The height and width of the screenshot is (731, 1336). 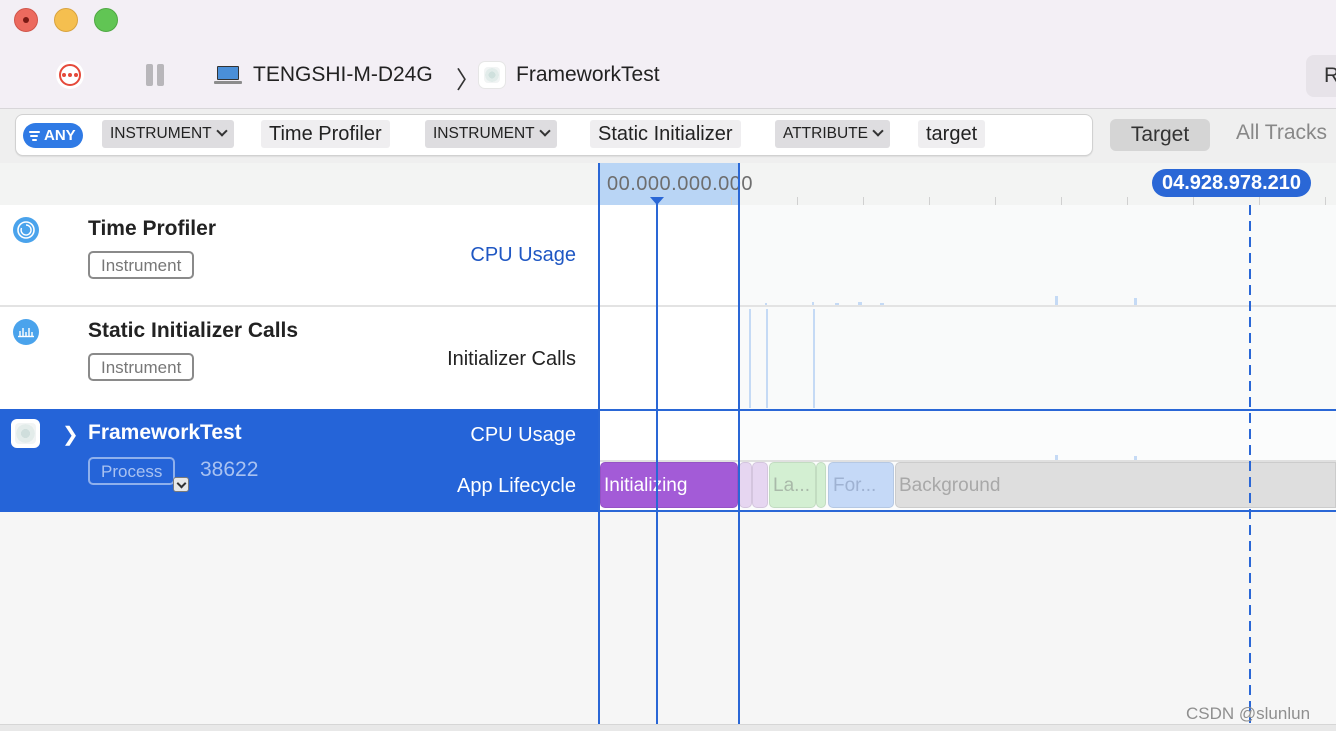 What do you see at coordinates (657, 460) in the screenshot?
I see `playhead-line` at bounding box center [657, 460].